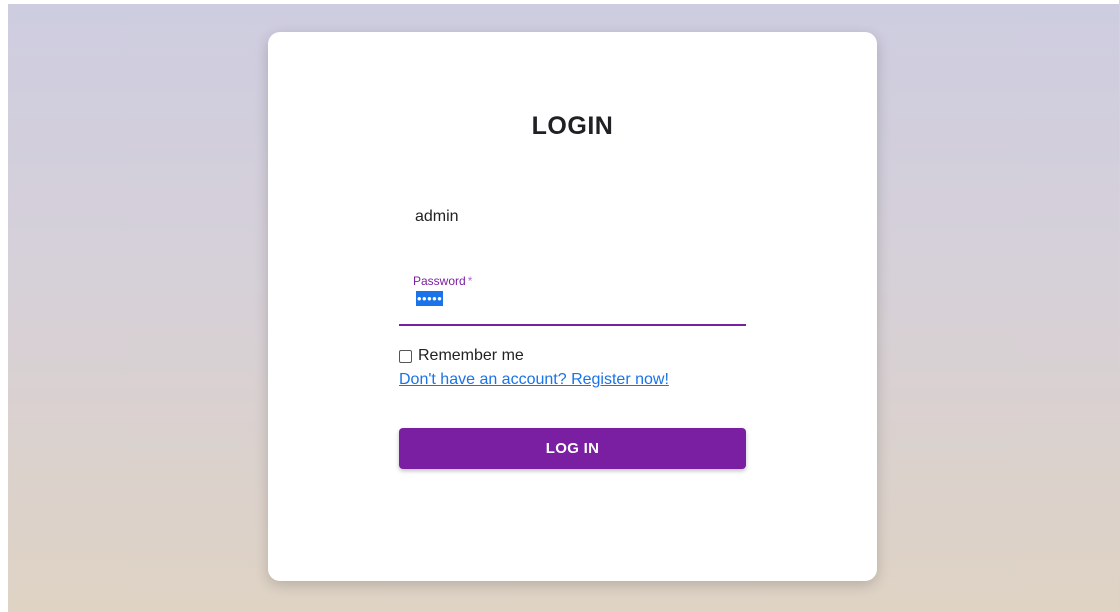 This screenshot has height=612, width=1119. What do you see at coordinates (572, 126) in the screenshot?
I see `login-title: LOGIN` at bounding box center [572, 126].